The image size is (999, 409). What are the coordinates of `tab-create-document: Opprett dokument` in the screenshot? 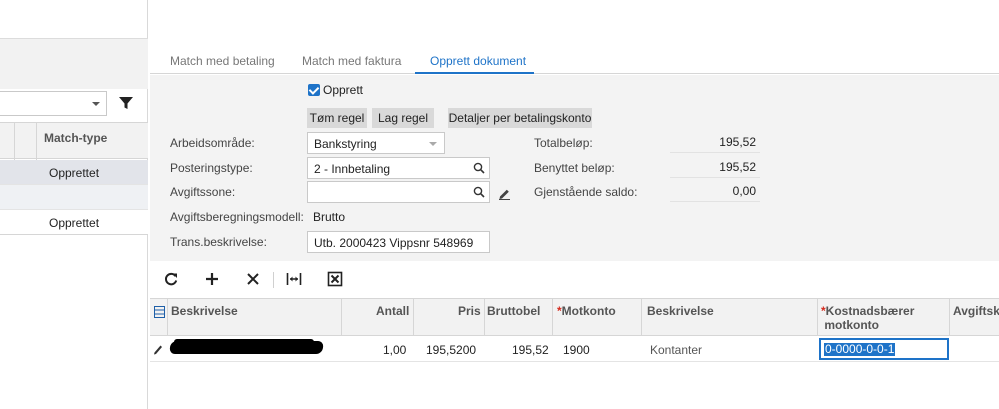 It's located at (478, 61).